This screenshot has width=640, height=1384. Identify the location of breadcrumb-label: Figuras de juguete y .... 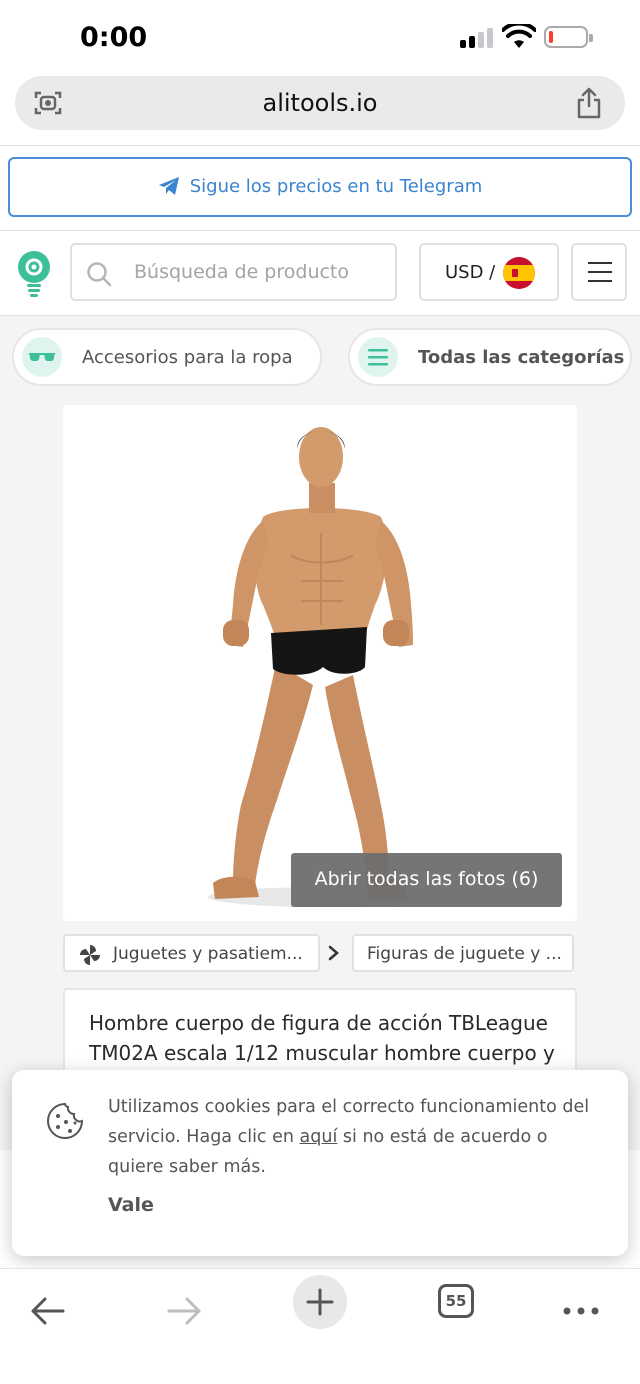
(464, 954).